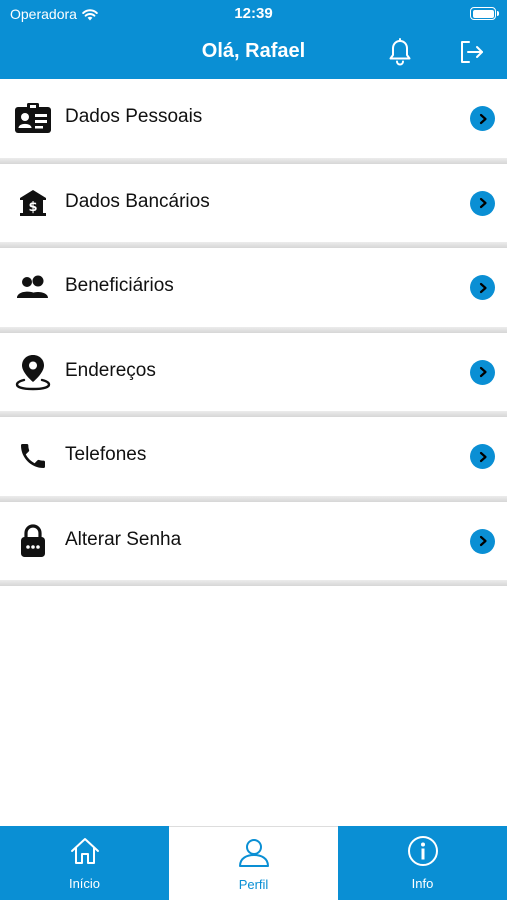 The width and height of the screenshot is (507, 900). Describe the element at coordinates (33, 541) in the screenshot. I see `lock-icon` at that location.